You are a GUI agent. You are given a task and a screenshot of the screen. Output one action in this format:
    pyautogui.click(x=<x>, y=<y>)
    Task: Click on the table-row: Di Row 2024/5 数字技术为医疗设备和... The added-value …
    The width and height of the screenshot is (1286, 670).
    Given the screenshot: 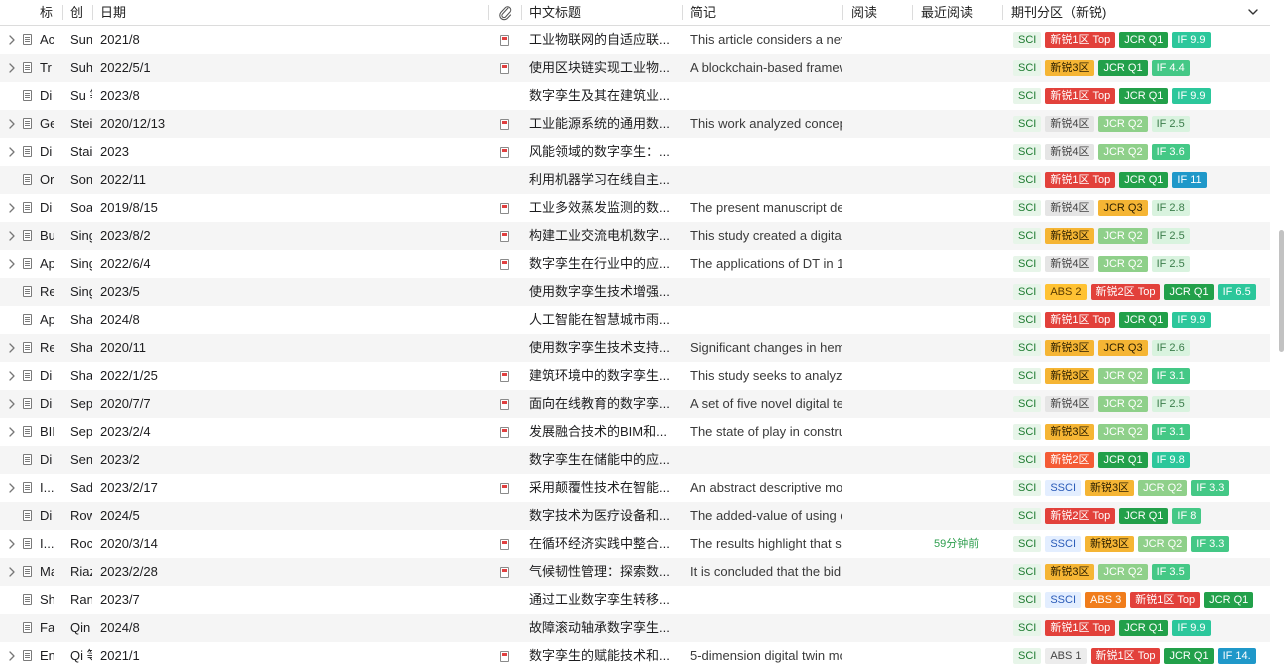 What is the action you would take?
    pyautogui.click(x=635, y=516)
    